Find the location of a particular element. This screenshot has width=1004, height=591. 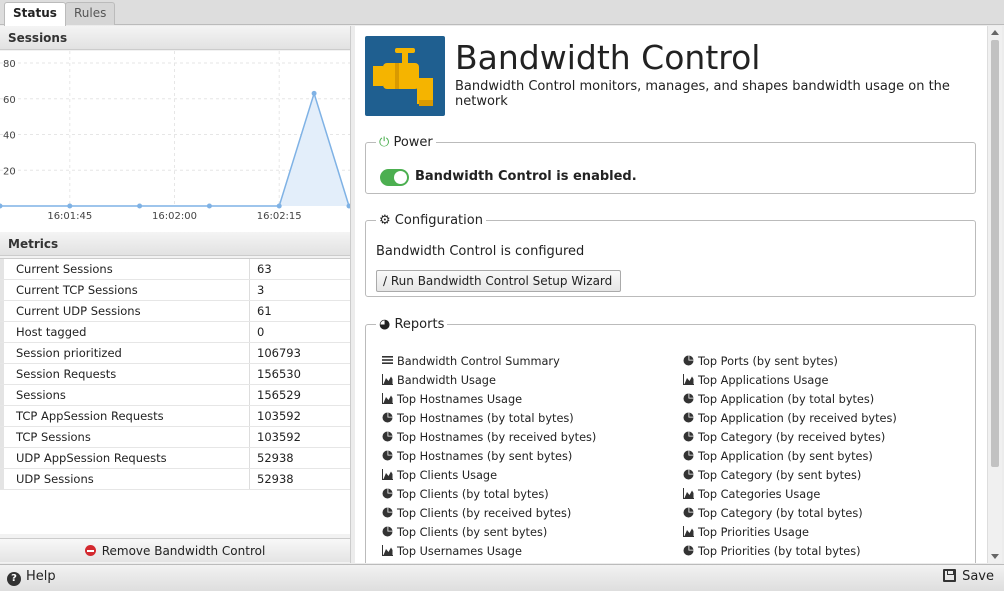

power-icon: ⏻ is located at coordinates (384, 142).